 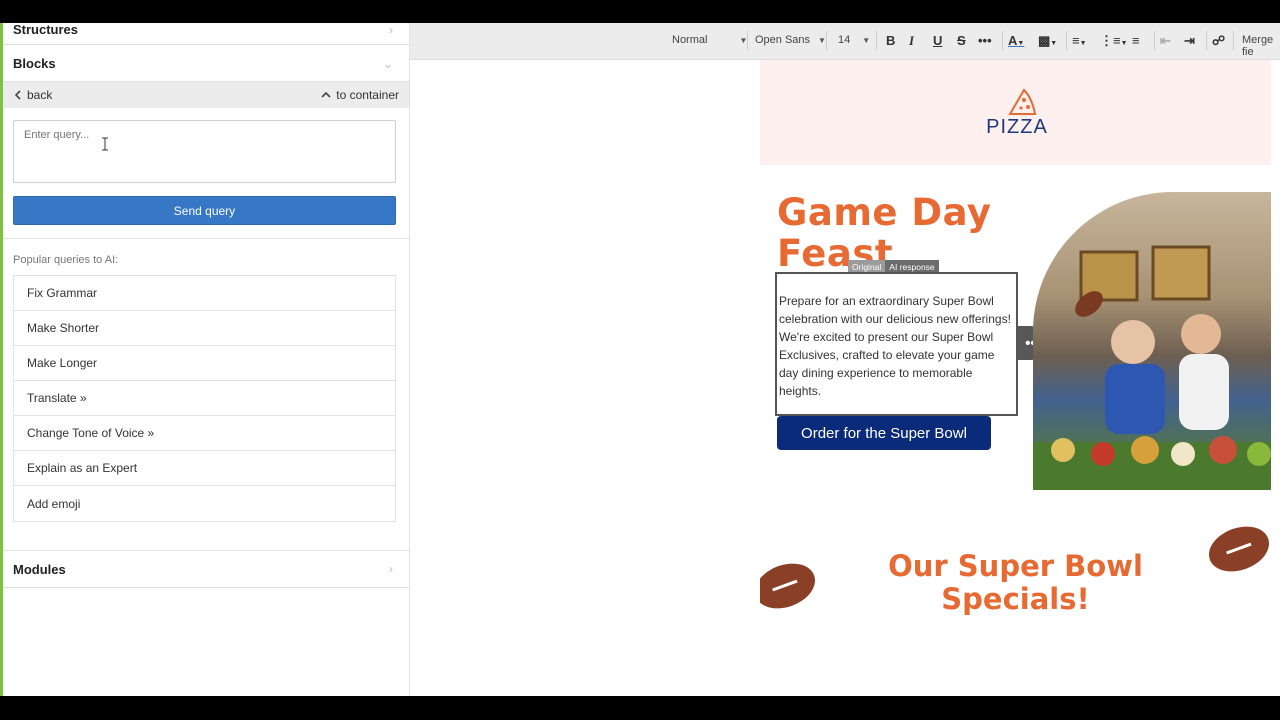 What do you see at coordinates (34, 63) in the screenshot?
I see `blocks-label: Blocks` at bounding box center [34, 63].